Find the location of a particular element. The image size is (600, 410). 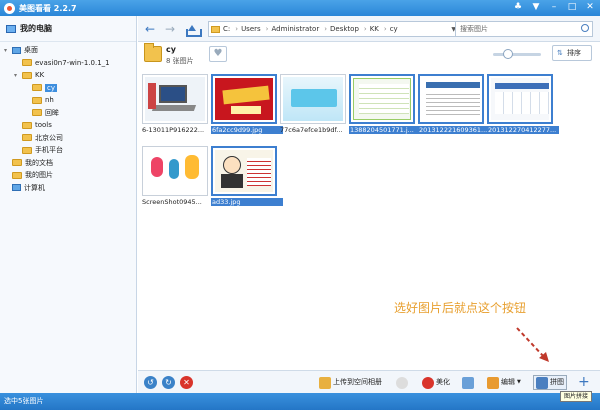

crop-button is located at coordinates (469, 382).